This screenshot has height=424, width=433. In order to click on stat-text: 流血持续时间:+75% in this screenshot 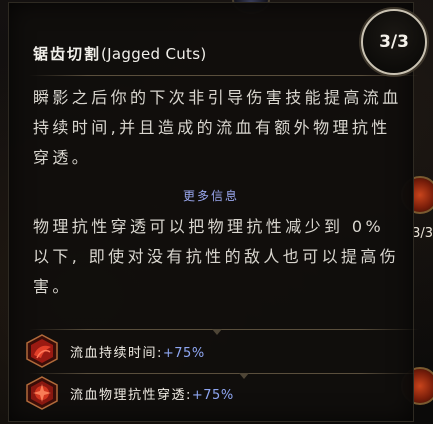, I will do `click(137, 351)`.